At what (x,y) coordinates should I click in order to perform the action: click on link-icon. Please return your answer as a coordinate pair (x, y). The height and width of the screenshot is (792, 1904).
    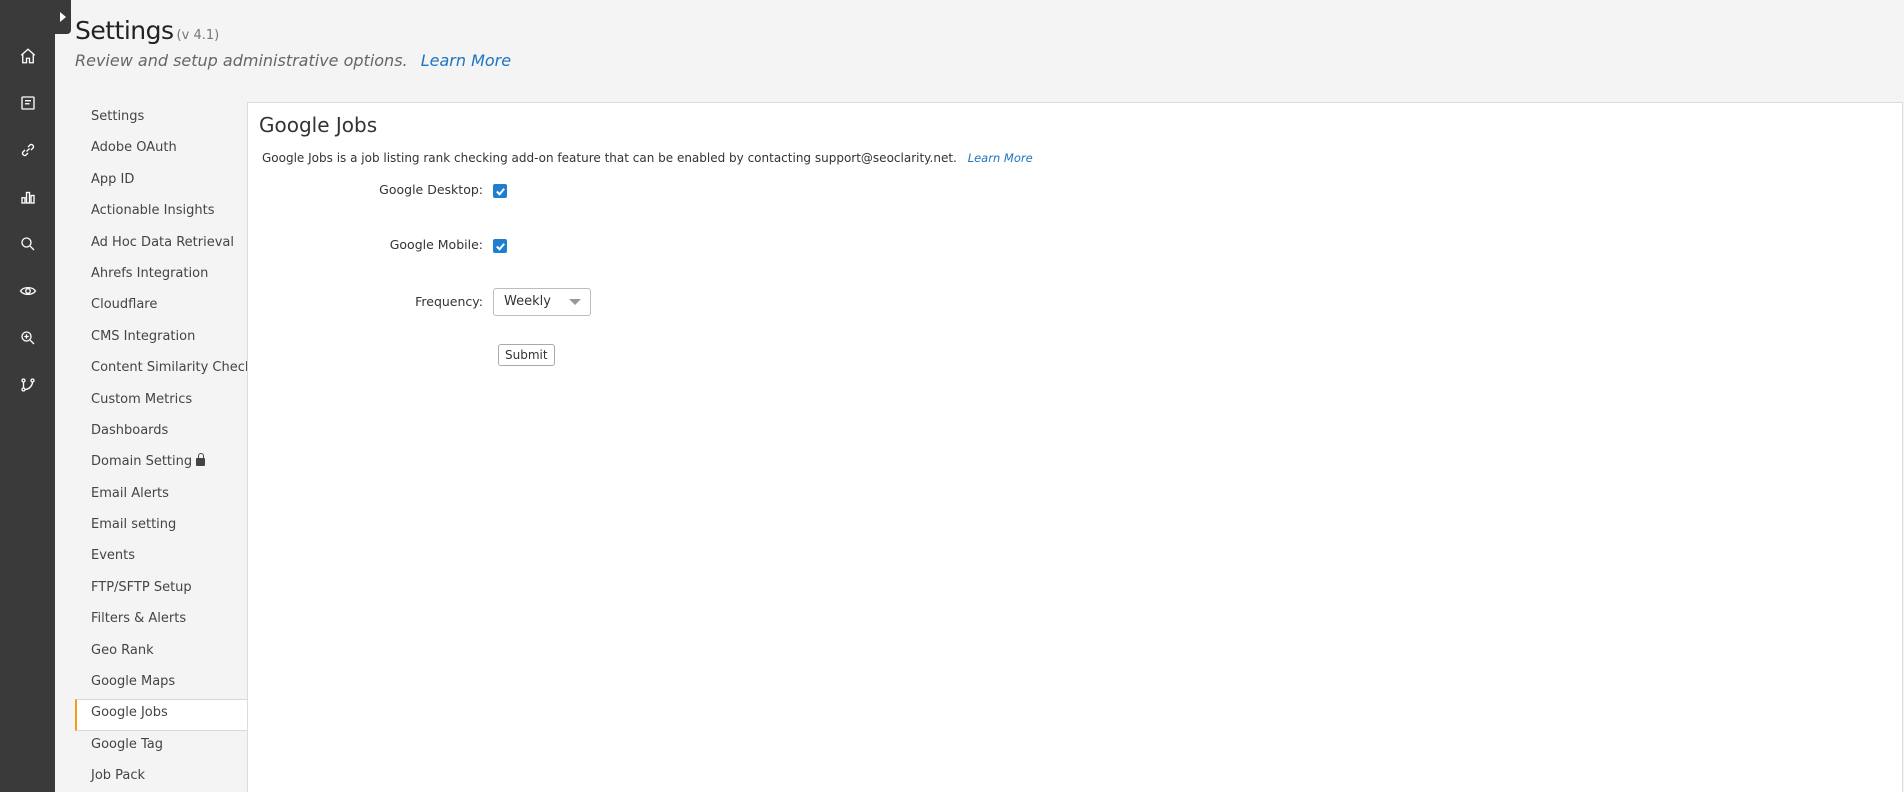
    Looking at the image, I should click on (27, 150).